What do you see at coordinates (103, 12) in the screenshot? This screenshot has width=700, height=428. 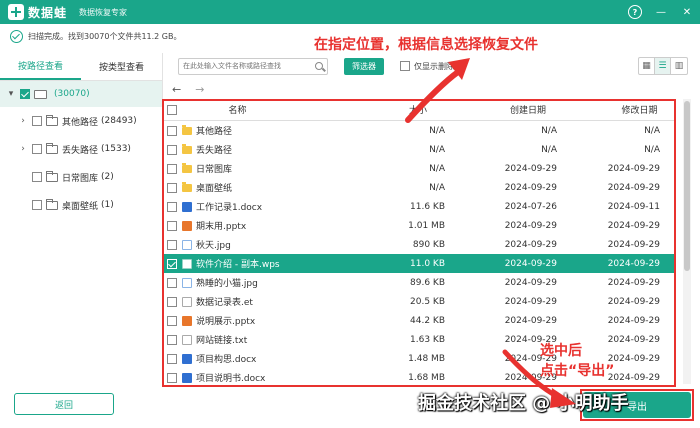 I see `app-subtitle: 数据恢复专家` at bounding box center [103, 12].